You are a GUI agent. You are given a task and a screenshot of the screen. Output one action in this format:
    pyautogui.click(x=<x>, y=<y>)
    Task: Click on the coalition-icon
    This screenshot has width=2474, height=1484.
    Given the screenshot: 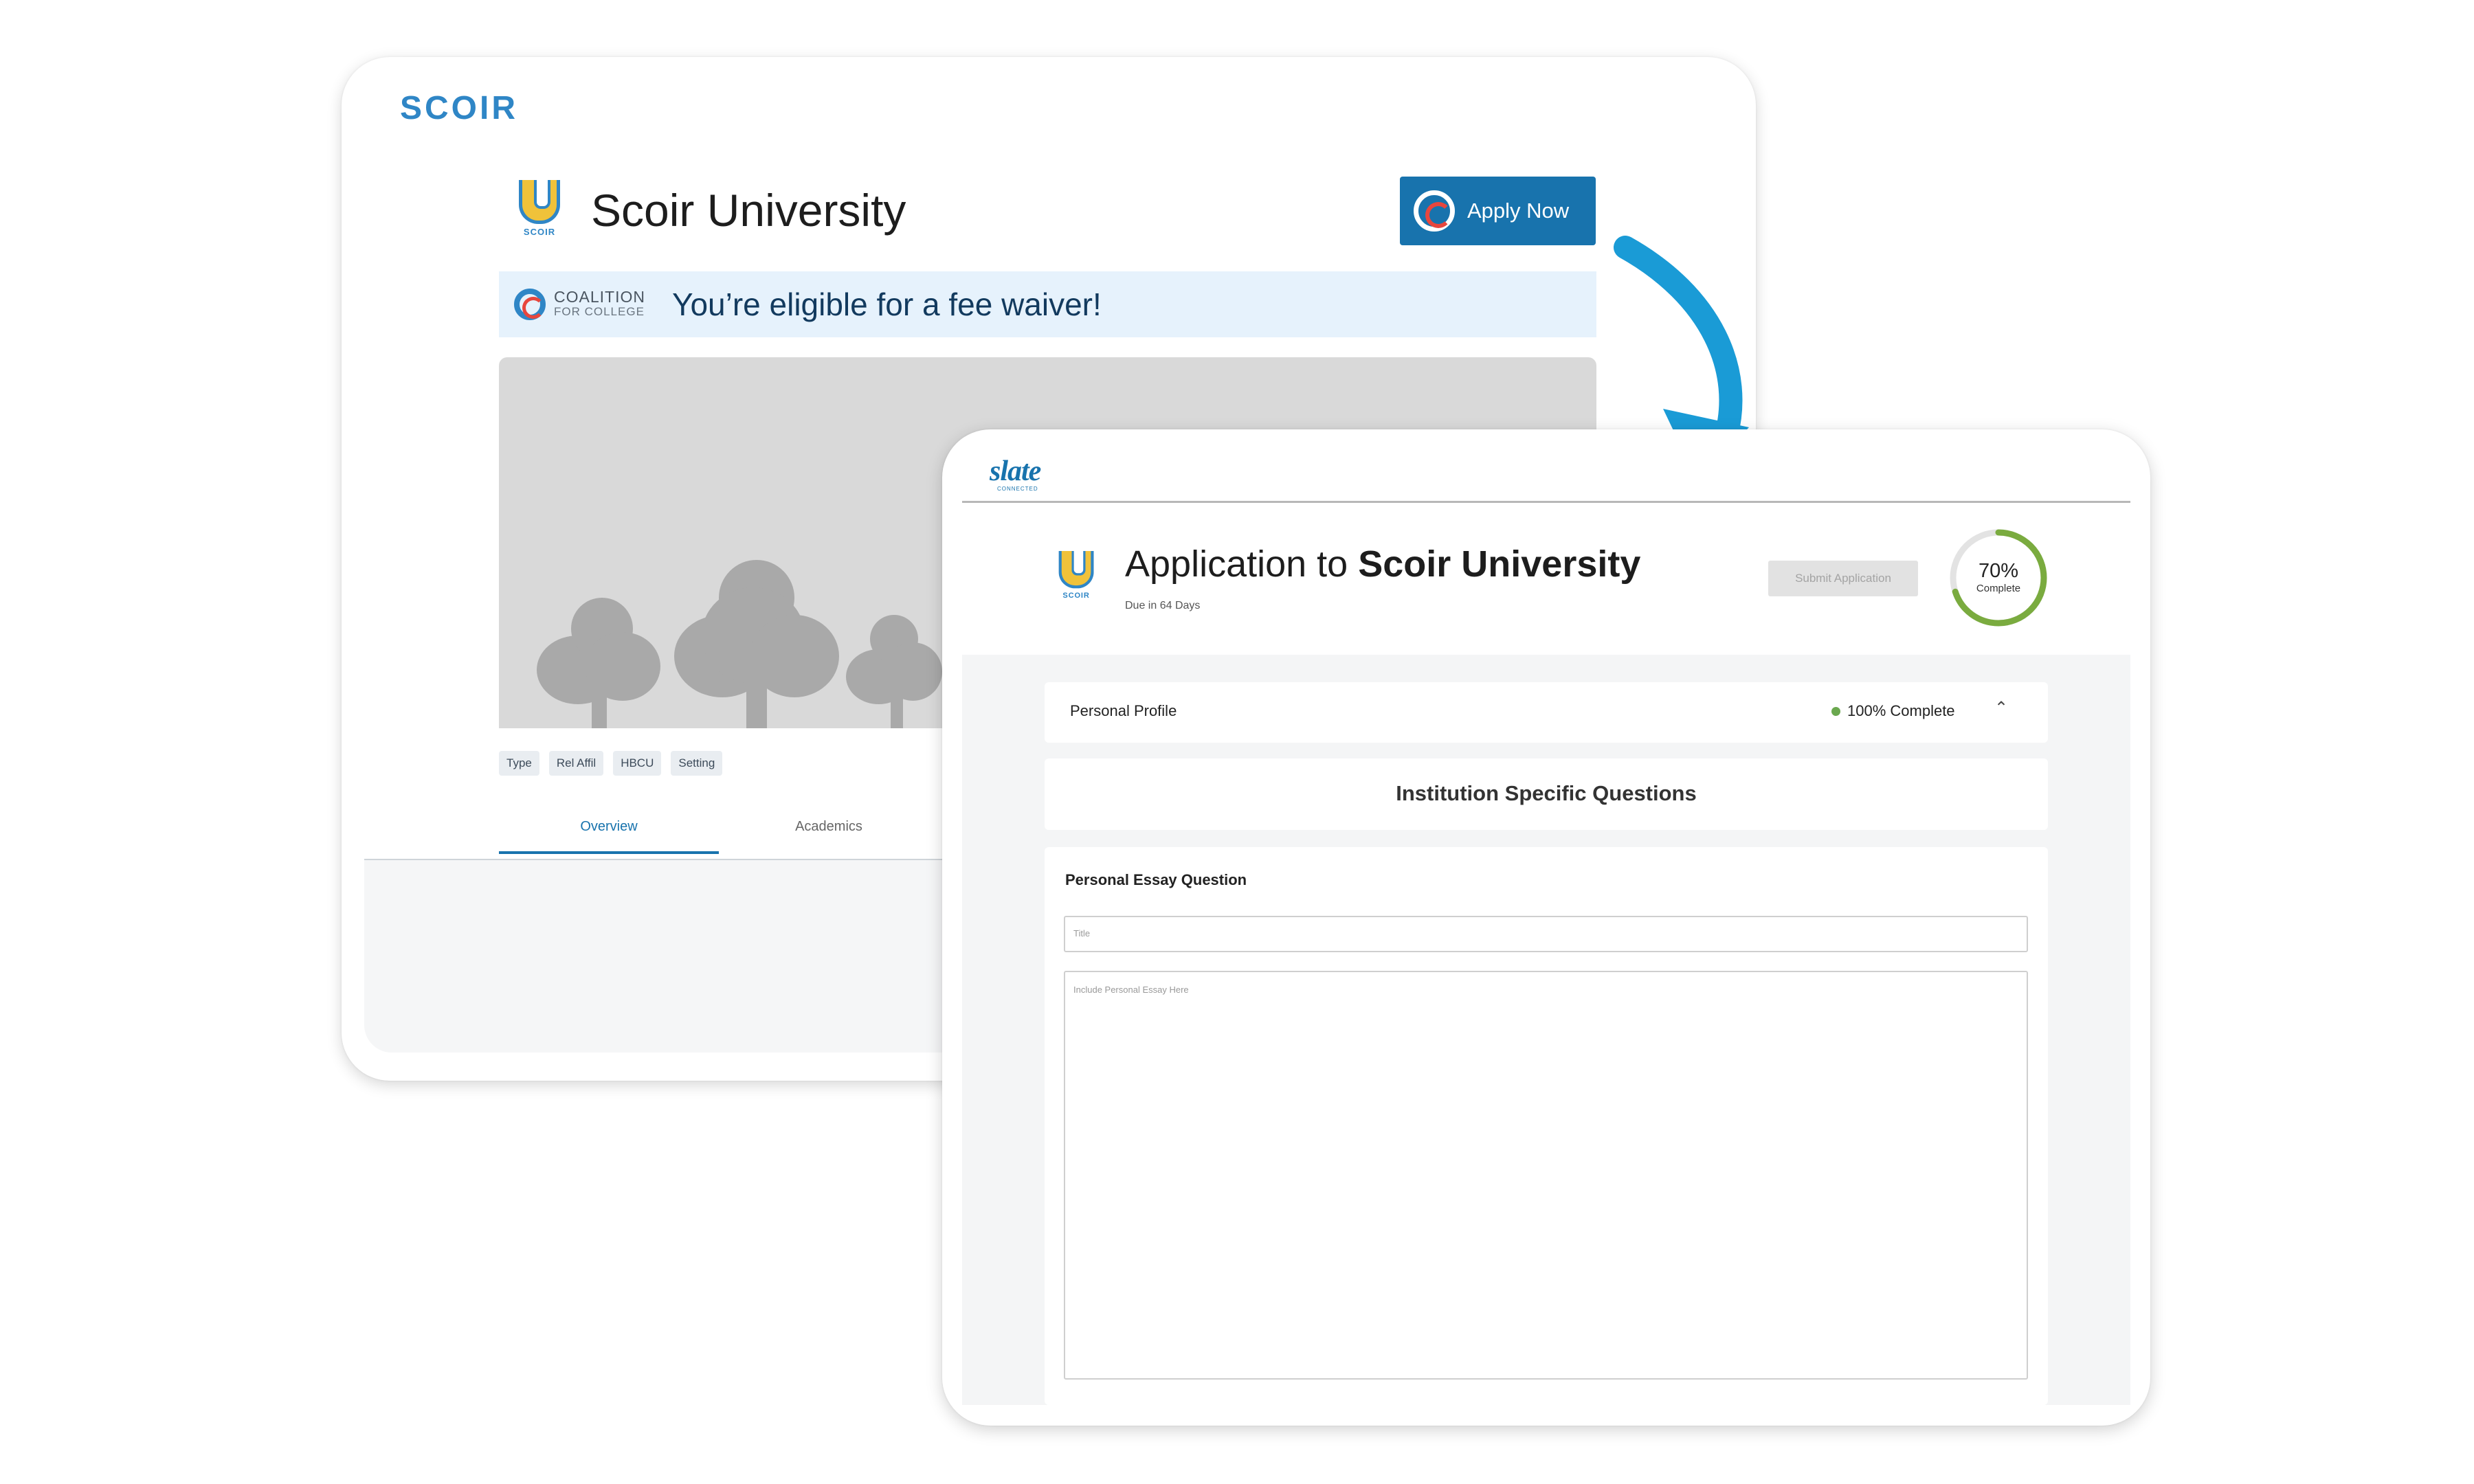 What is the action you would take?
    pyautogui.click(x=1434, y=211)
    